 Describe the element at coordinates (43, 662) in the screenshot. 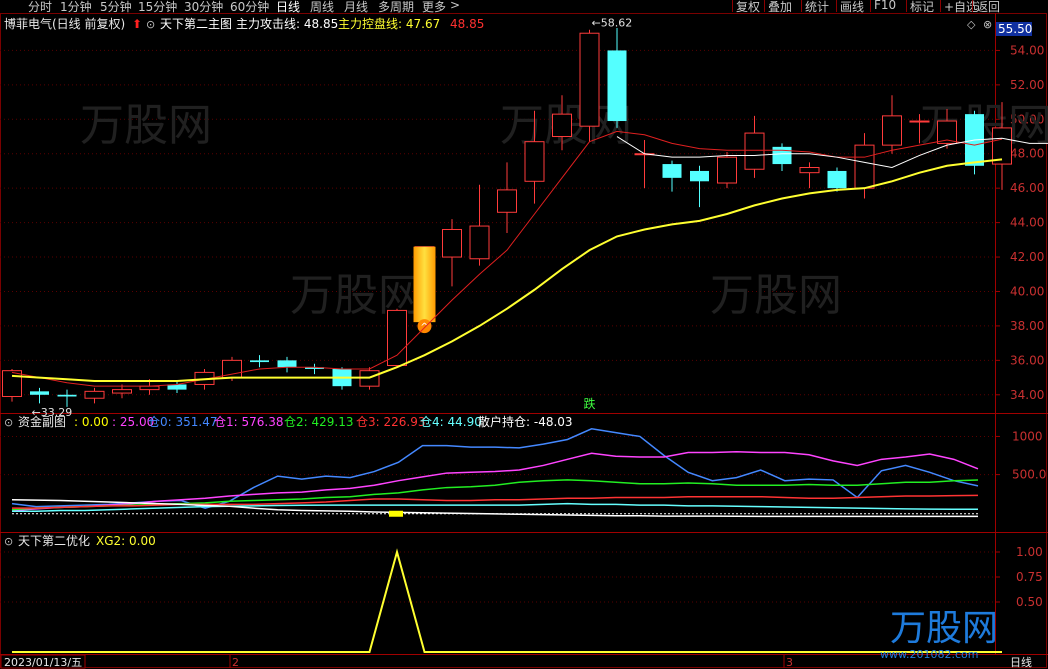

I see `date-label: 2023/01/13/五` at that location.